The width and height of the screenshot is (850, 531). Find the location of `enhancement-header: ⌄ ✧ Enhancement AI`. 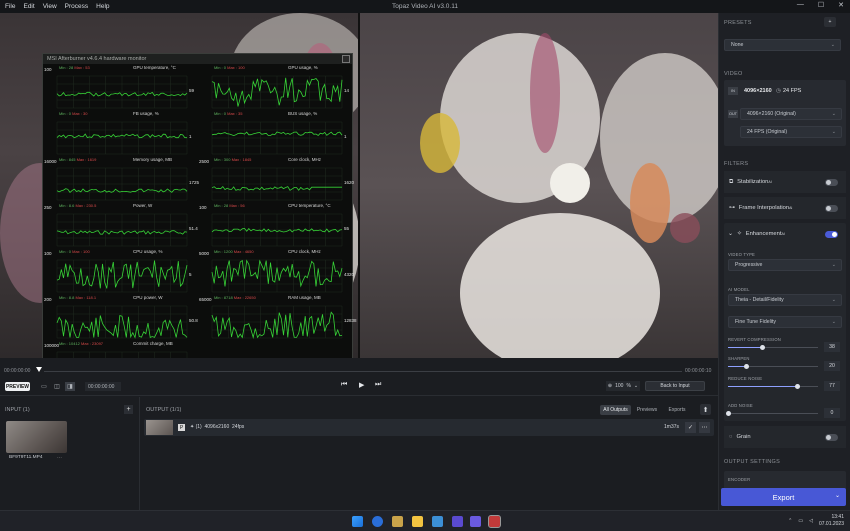

enhancement-header: ⌄ ✧ Enhancement AI is located at coordinates (785, 234).